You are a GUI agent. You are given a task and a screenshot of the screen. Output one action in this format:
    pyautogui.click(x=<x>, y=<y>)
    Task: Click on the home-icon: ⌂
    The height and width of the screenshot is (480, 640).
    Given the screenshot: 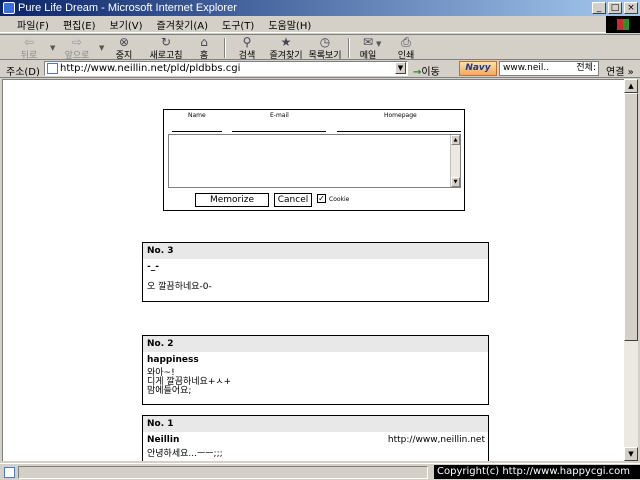 What is the action you would take?
    pyautogui.click(x=204, y=42)
    